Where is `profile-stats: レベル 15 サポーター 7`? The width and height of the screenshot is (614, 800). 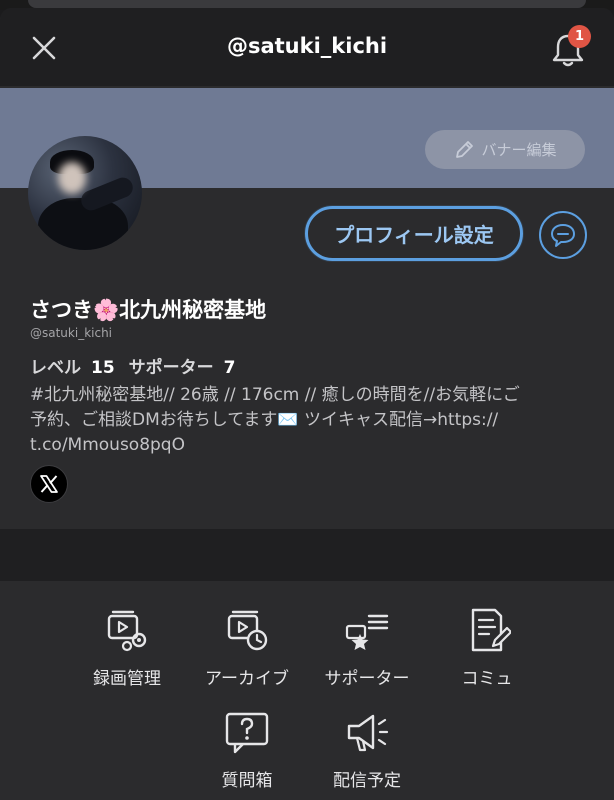
profile-stats: レベル 15 サポーター 7 is located at coordinates (140, 365).